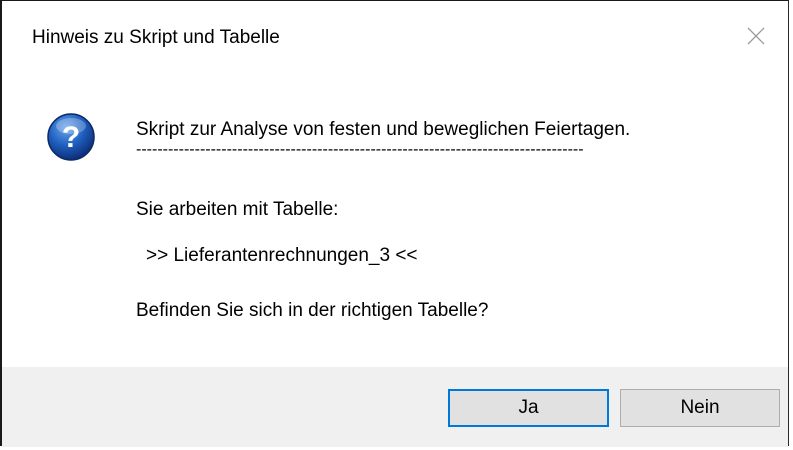 This screenshot has width=793, height=450. Describe the element at coordinates (282, 255) in the screenshot. I see `table-name-text: >> Lieferantenrechnungen_3 <<` at that location.